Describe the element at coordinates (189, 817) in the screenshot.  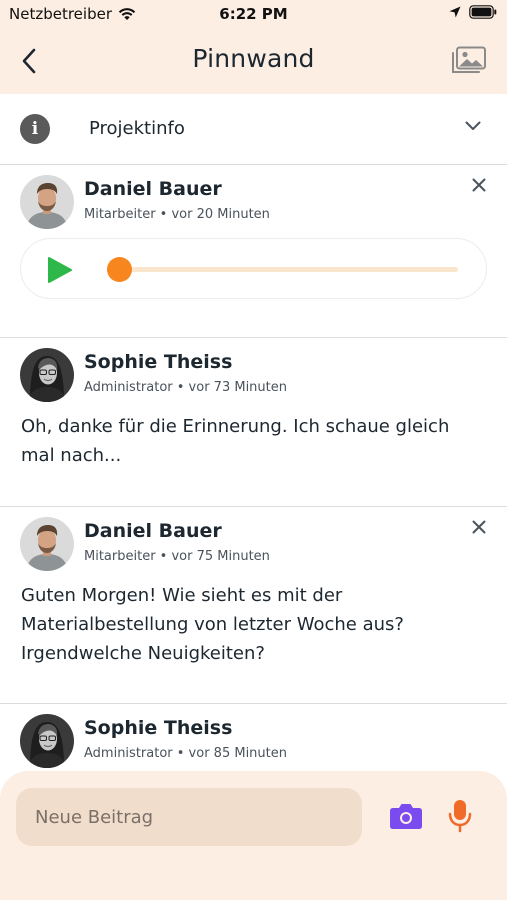
I see `new-post-input` at that location.